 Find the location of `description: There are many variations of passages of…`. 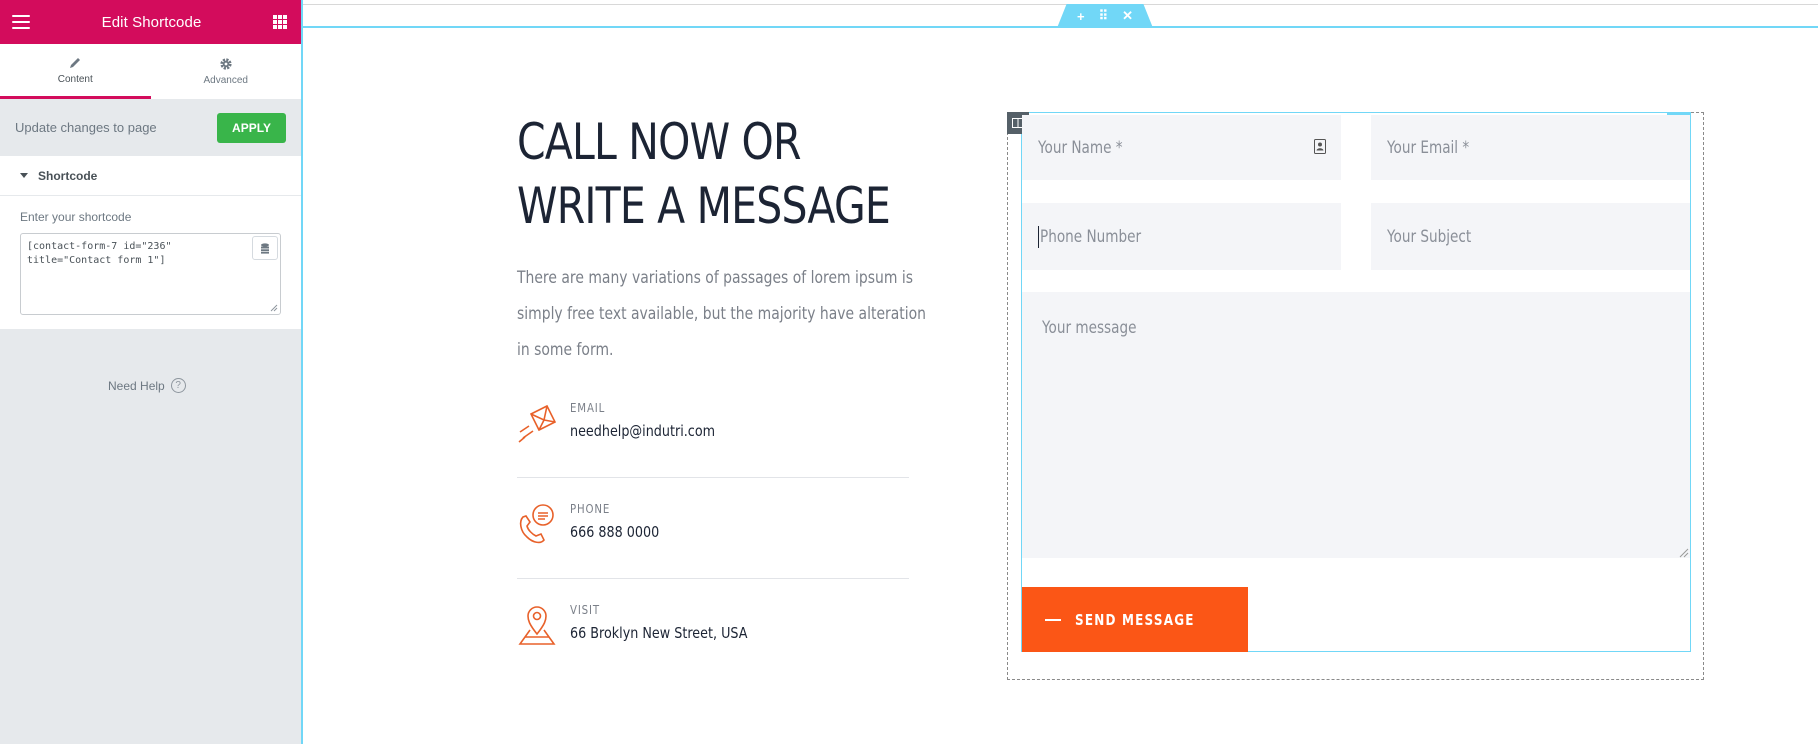

description: There are many variations of passages of… is located at coordinates (722, 314).